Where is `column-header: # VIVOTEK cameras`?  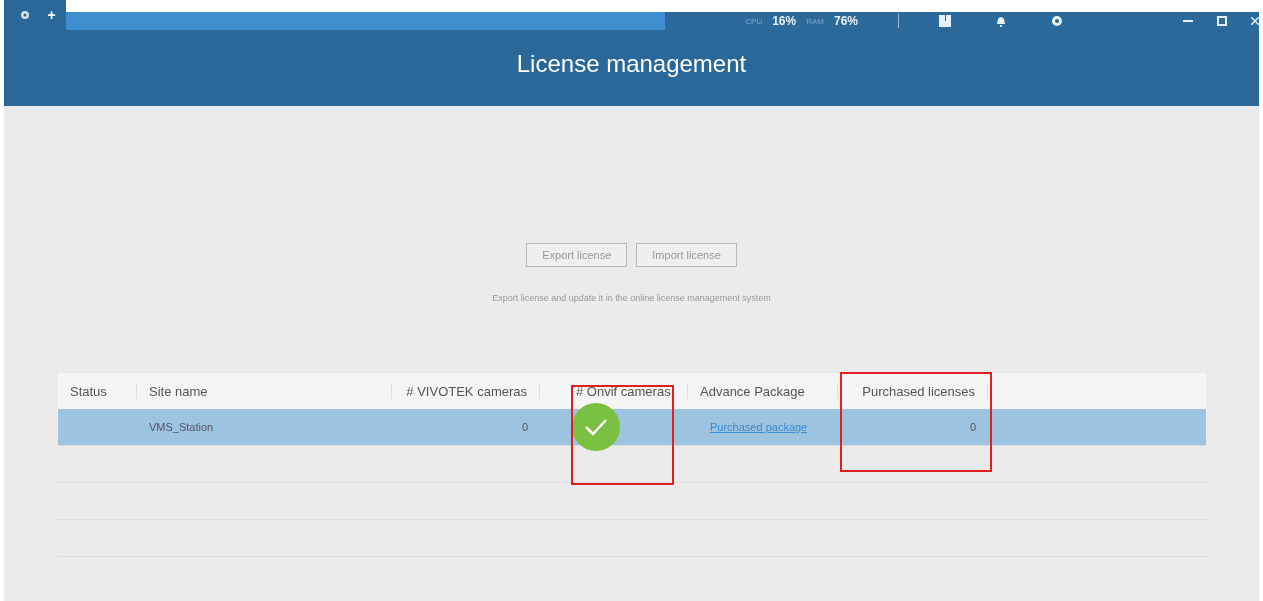 column-header: # VIVOTEK cameras is located at coordinates (466, 391).